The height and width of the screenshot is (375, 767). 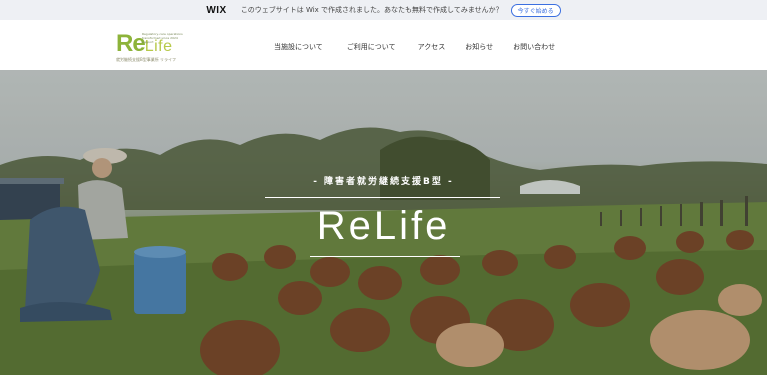 What do you see at coordinates (414, 47) in the screenshot?
I see `main-nav: 当施設について ご利用について アクセス お知らせ お問い合わせ` at bounding box center [414, 47].